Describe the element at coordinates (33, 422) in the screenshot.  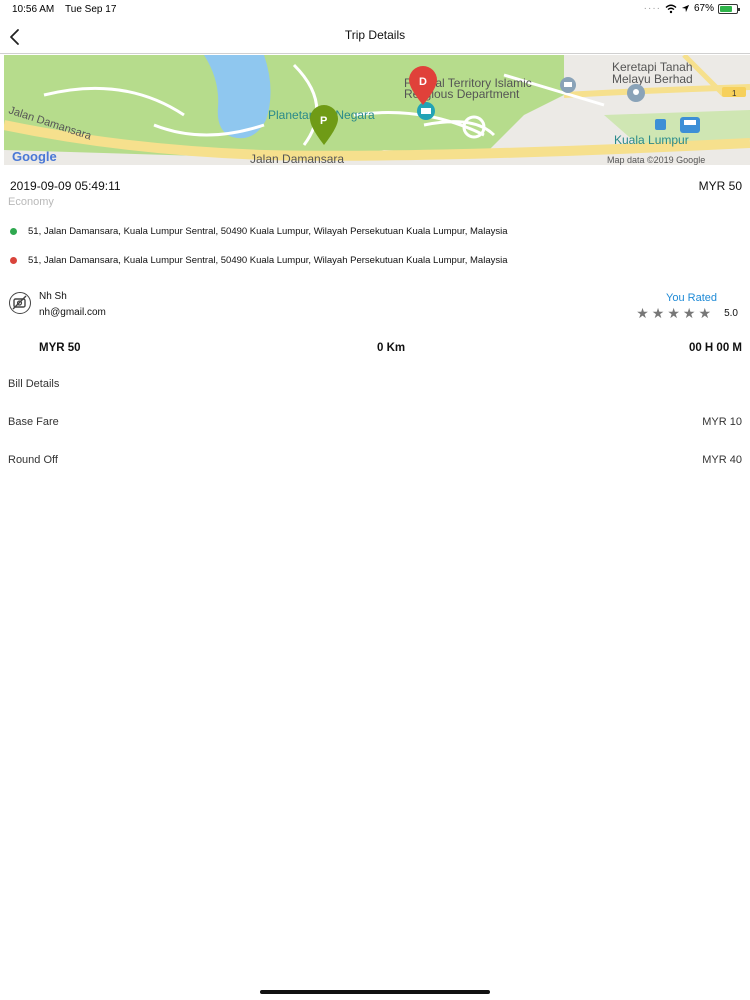
I see `bill-row-label: Base Fare` at that location.